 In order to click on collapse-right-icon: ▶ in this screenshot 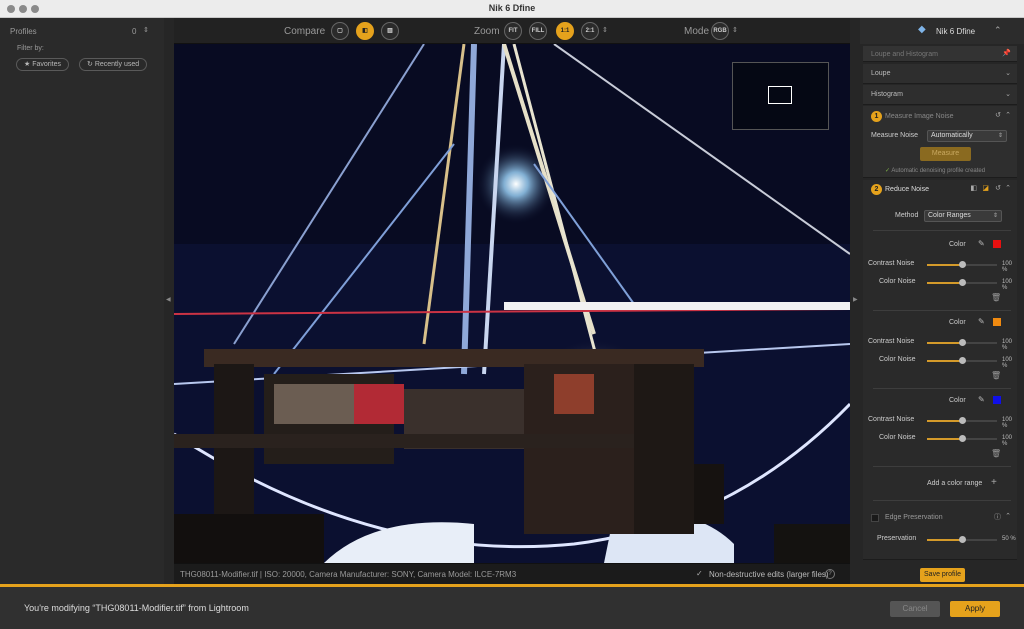, I will do `click(855, 300)`.